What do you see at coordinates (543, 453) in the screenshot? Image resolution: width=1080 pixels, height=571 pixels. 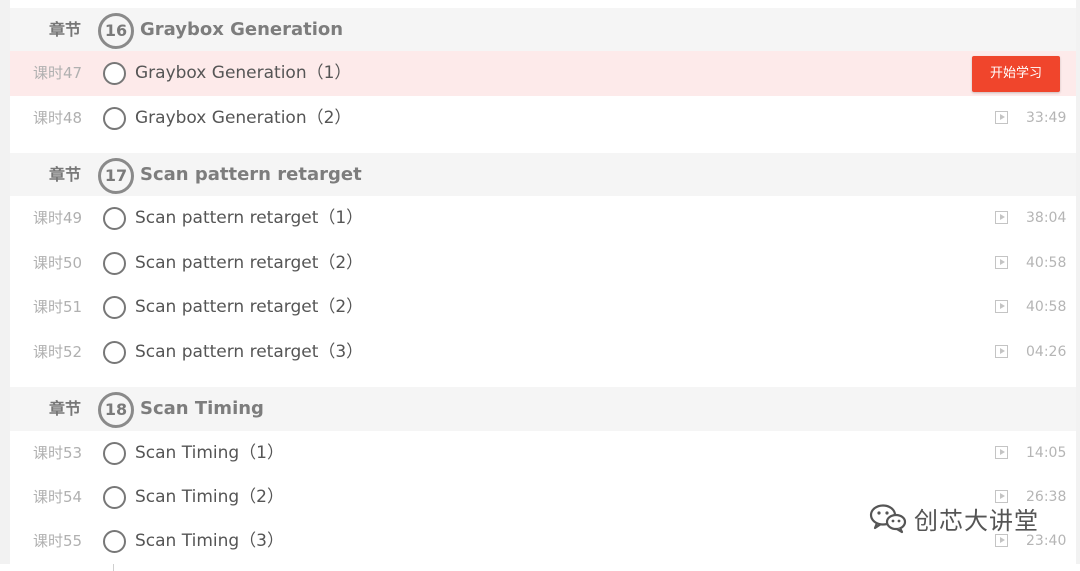 I see `lesson-row: 课时53 Scan Timing（1） 14:05` at bounding box center [543, 453].